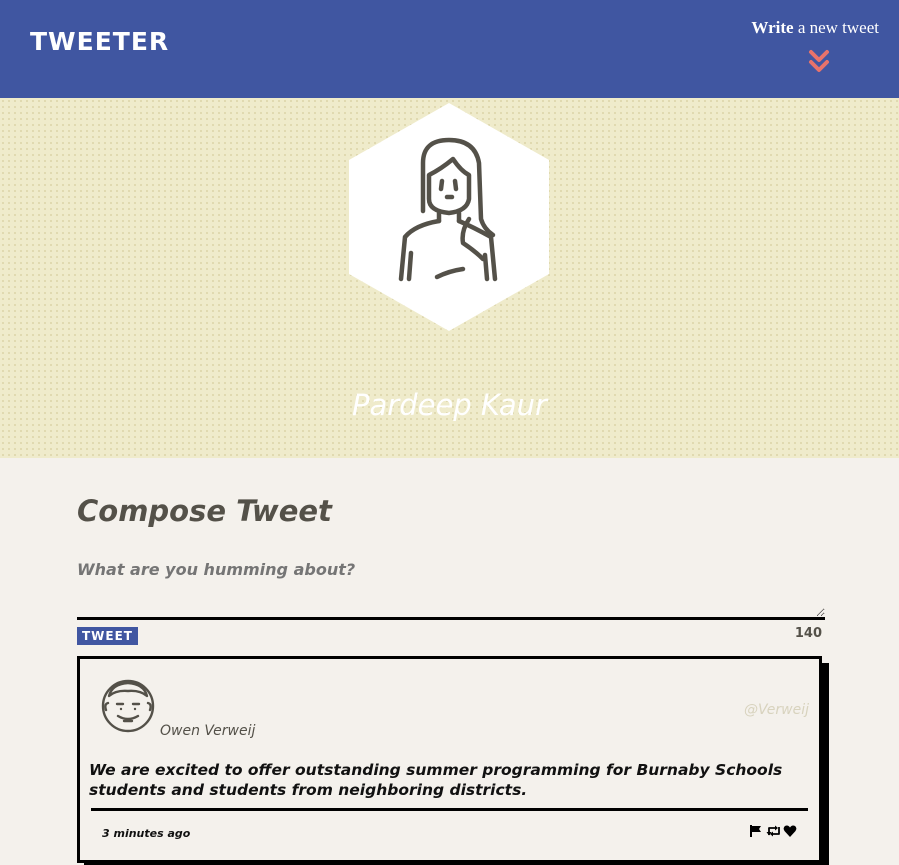 The height and width of the screenshot is (865, 899). What do you see at coordinates (146, 833) in the screenshot?
I see `tweet-timestamp: 3 minutes ago` at bounding box center [146, 833].